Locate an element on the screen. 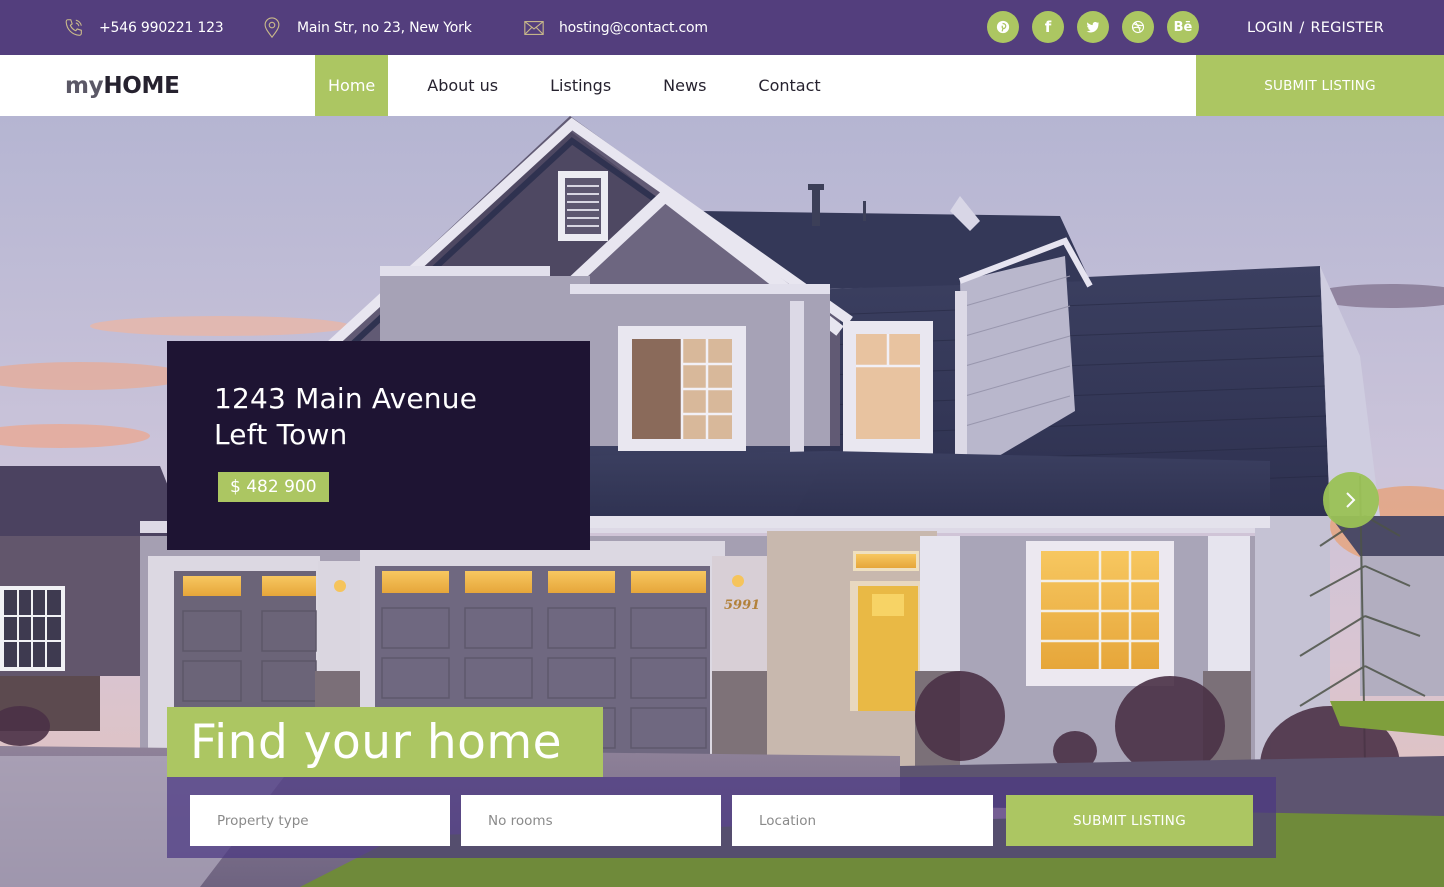 The height and width of the screenshot is (887, 1444). facebook-icon: f is located at coordinates (1048, 27).